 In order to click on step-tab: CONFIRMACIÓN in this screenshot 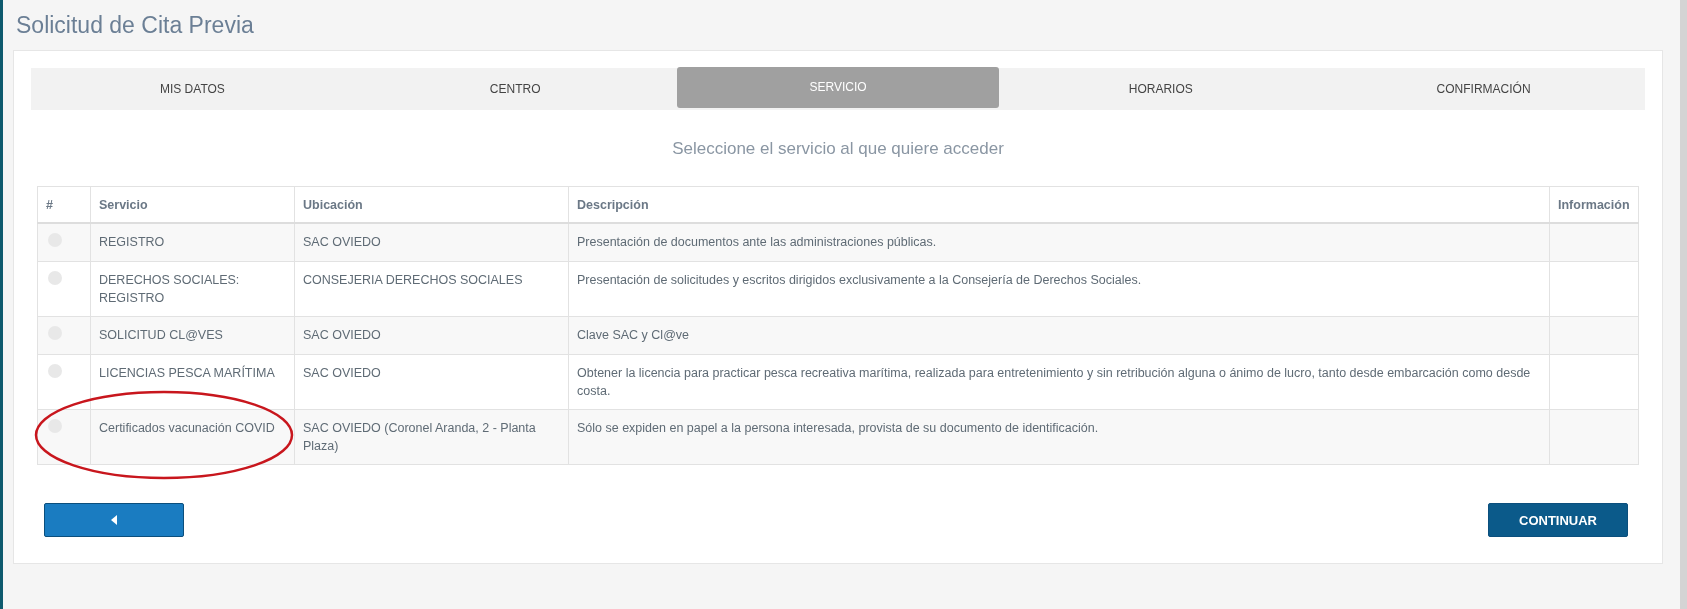, I will do `click(1483, 89)`.